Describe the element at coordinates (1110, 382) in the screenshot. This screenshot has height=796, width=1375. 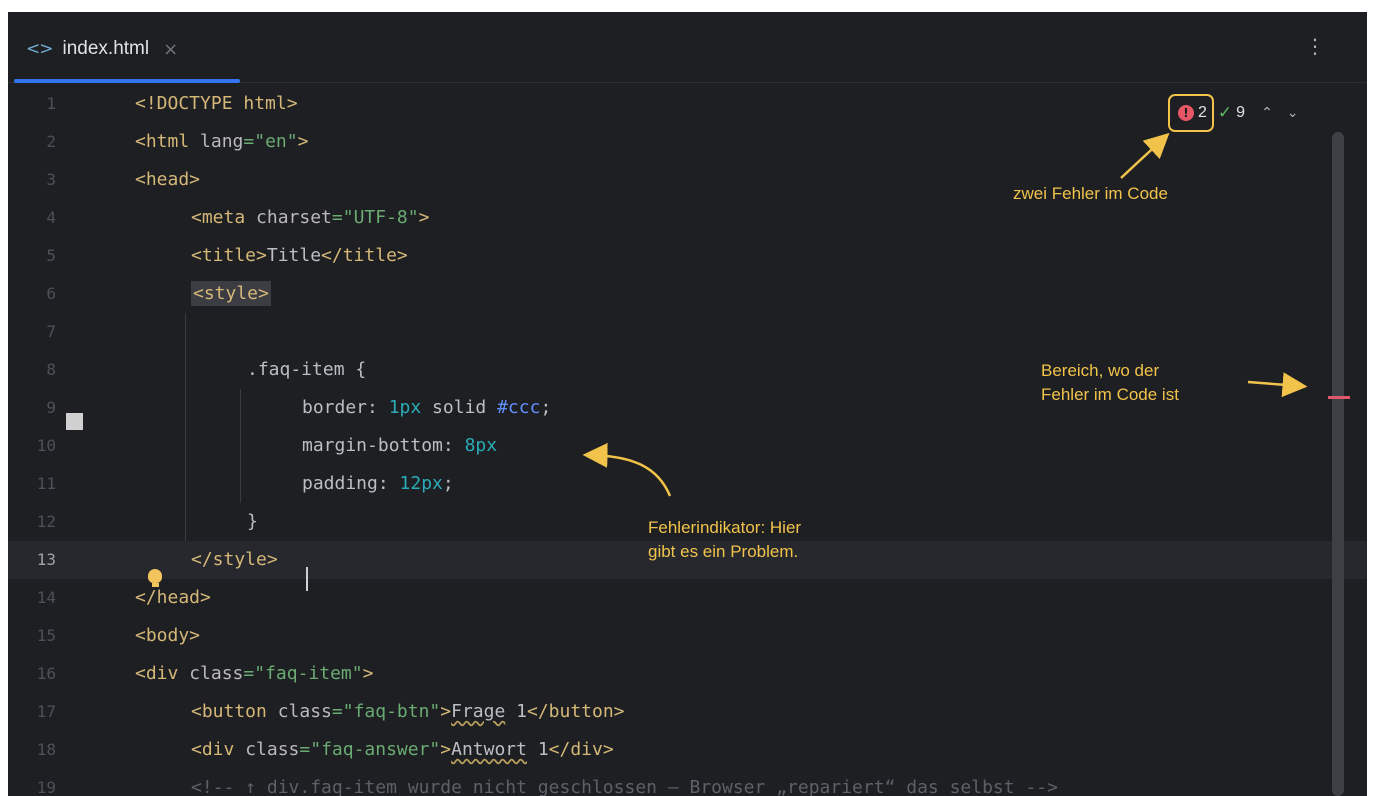
I see `annotation-area: Bereich, wo der Fehler im Code ist` at that location.